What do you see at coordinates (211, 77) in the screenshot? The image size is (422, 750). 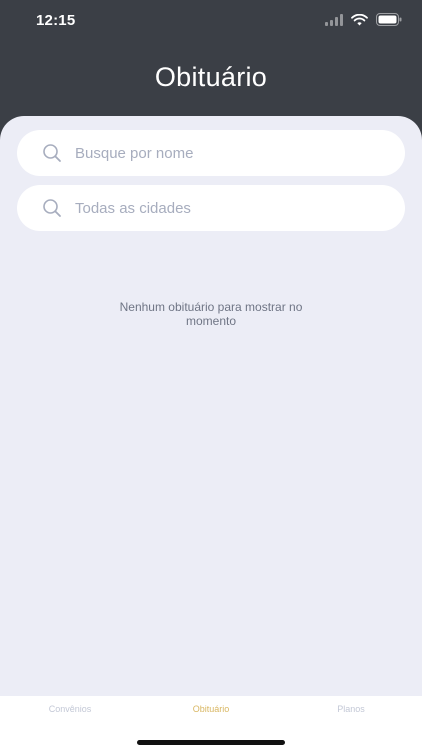 I see `page-title: Obituário` at bounding box center [211, 77].